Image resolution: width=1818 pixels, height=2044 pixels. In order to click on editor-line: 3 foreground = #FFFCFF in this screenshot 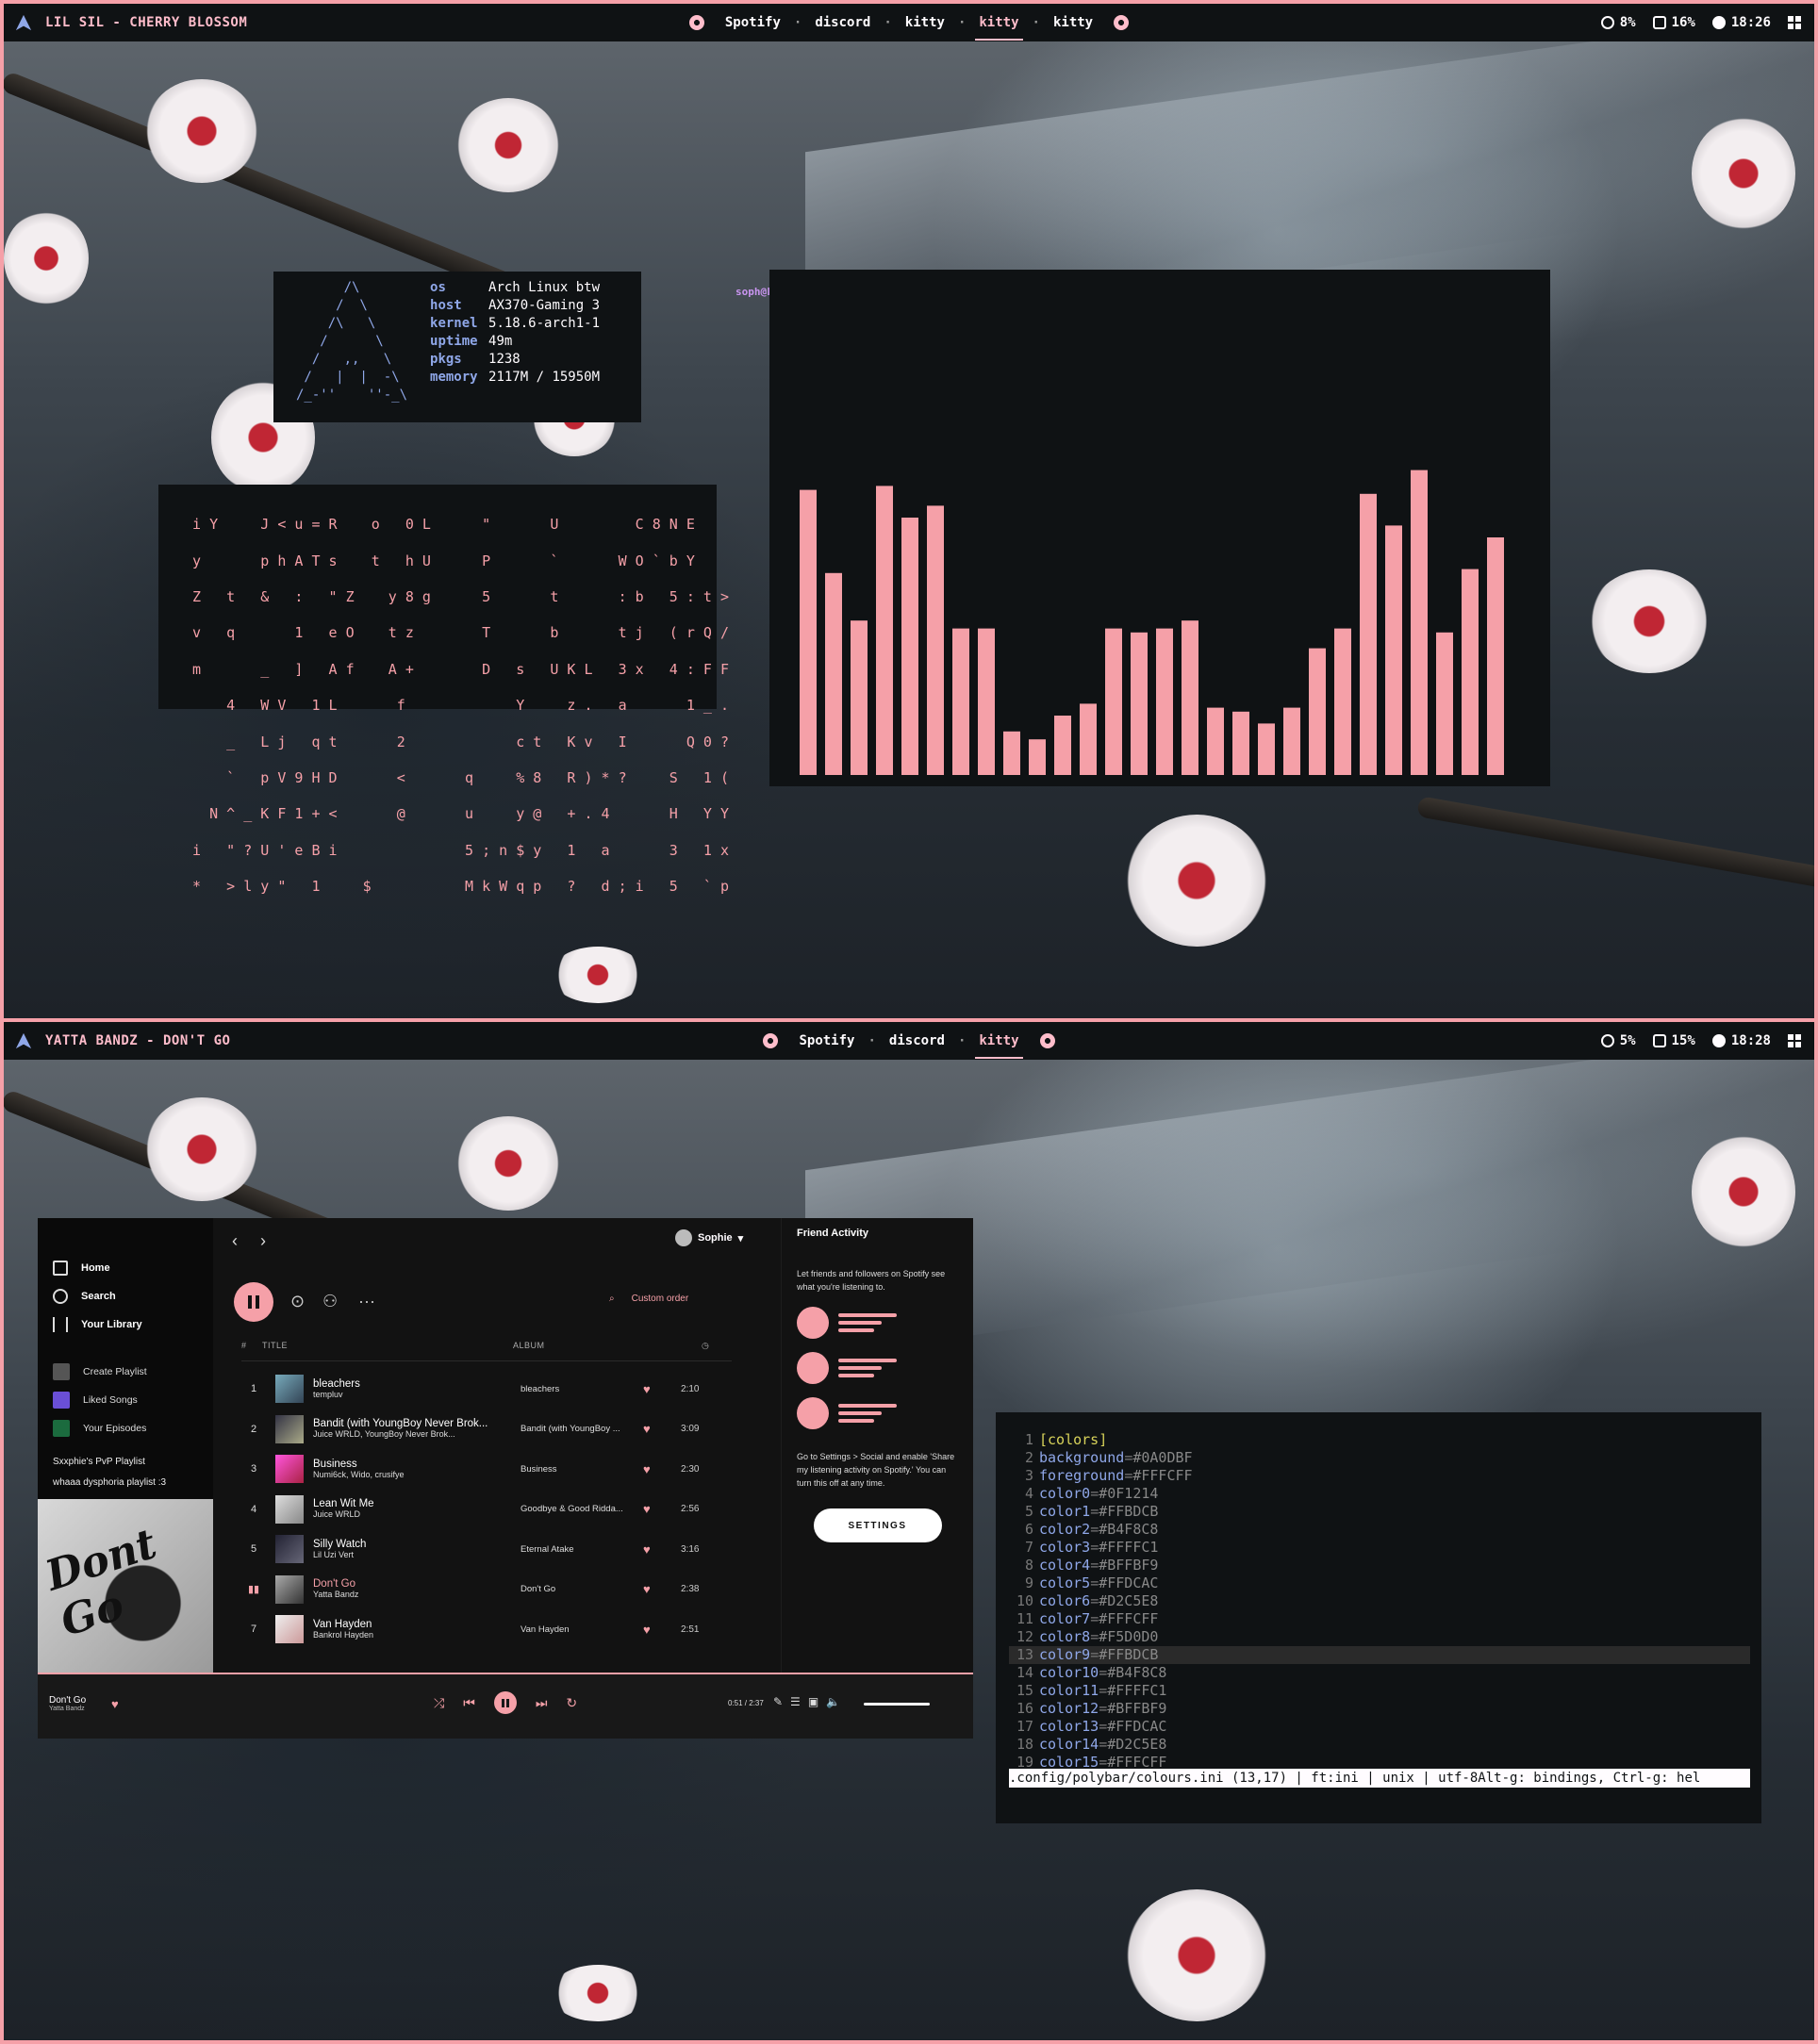, I will do `click(1379, 1476)`.